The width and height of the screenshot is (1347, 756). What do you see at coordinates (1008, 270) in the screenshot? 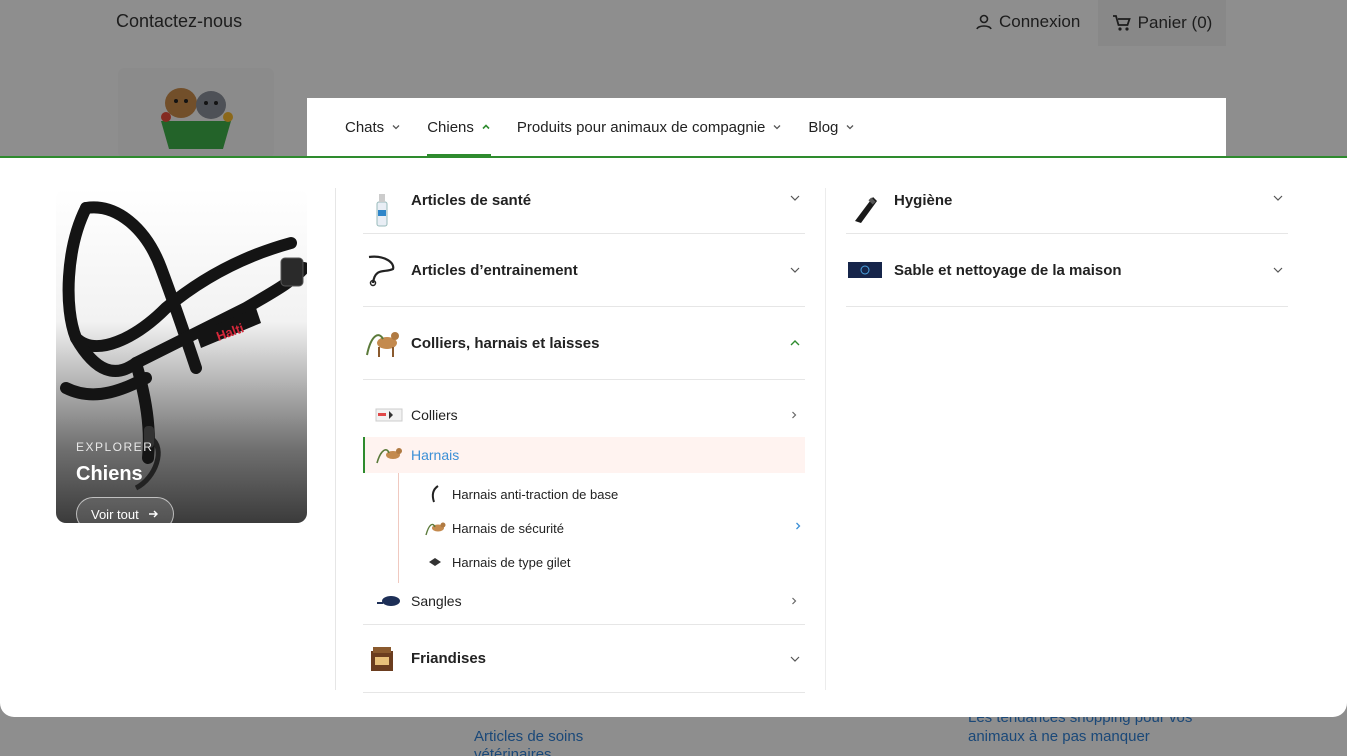
I see `category-label: Sable et nettoyage de la maison` at bounding box center [1008, 270].